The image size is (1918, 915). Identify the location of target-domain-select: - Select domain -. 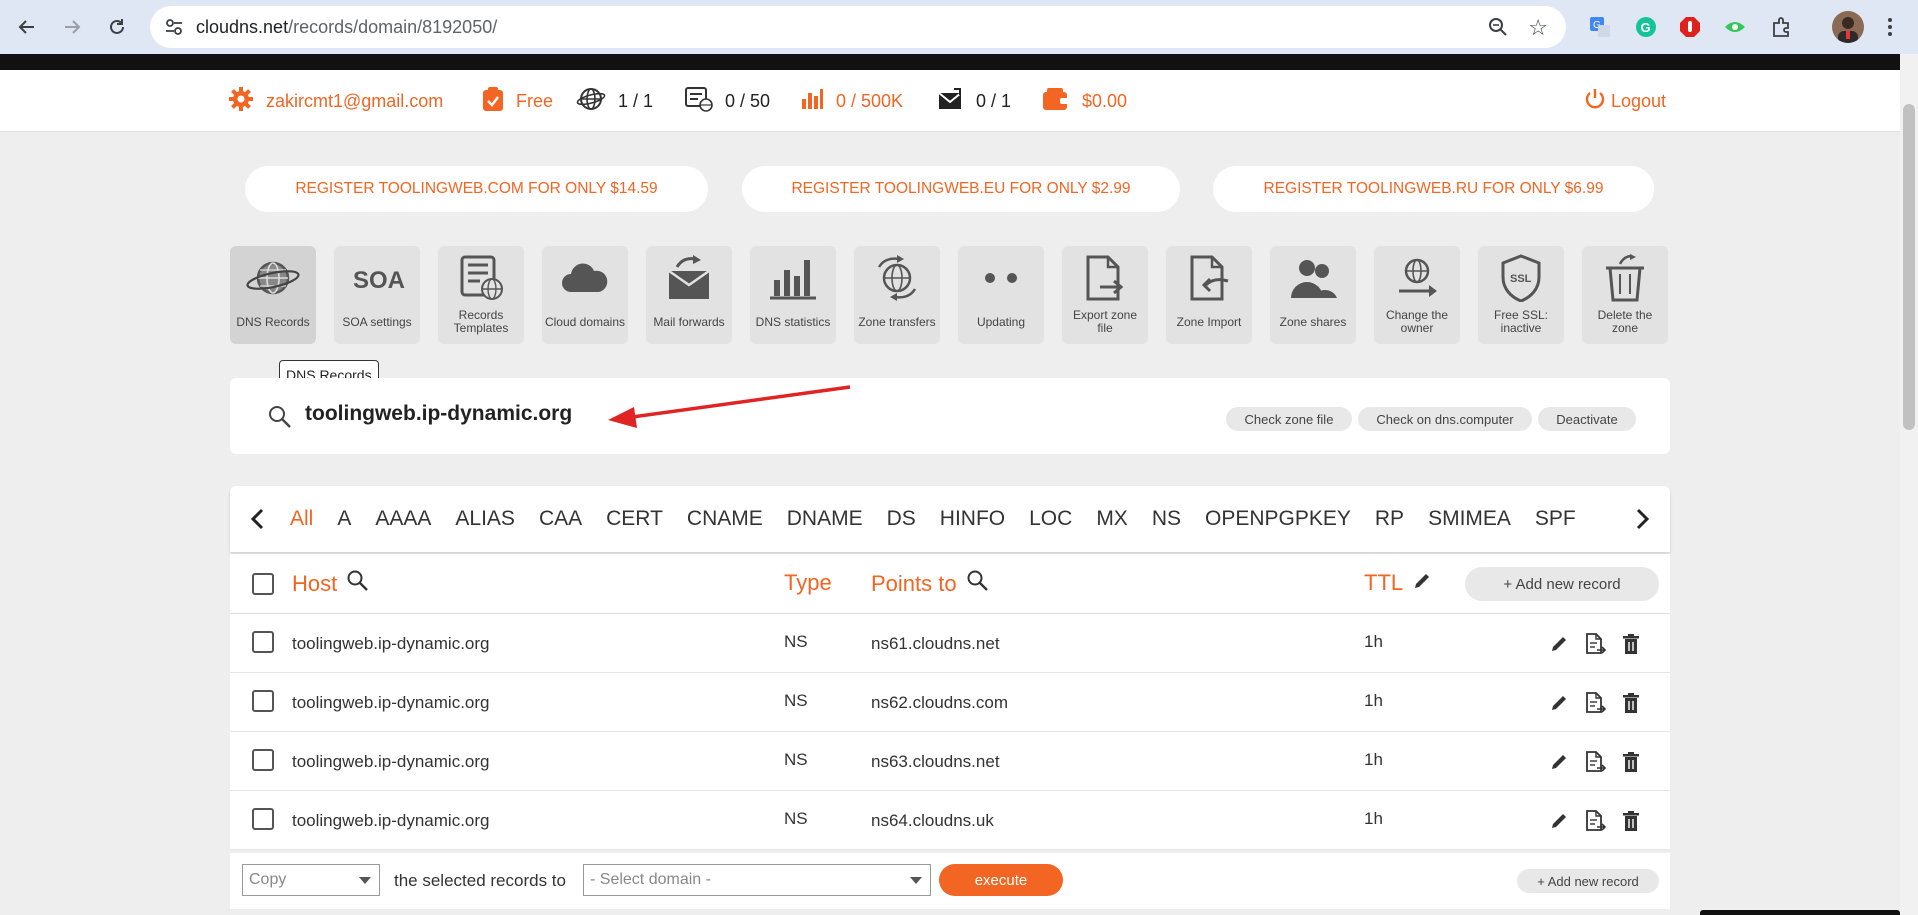
(757, 880).